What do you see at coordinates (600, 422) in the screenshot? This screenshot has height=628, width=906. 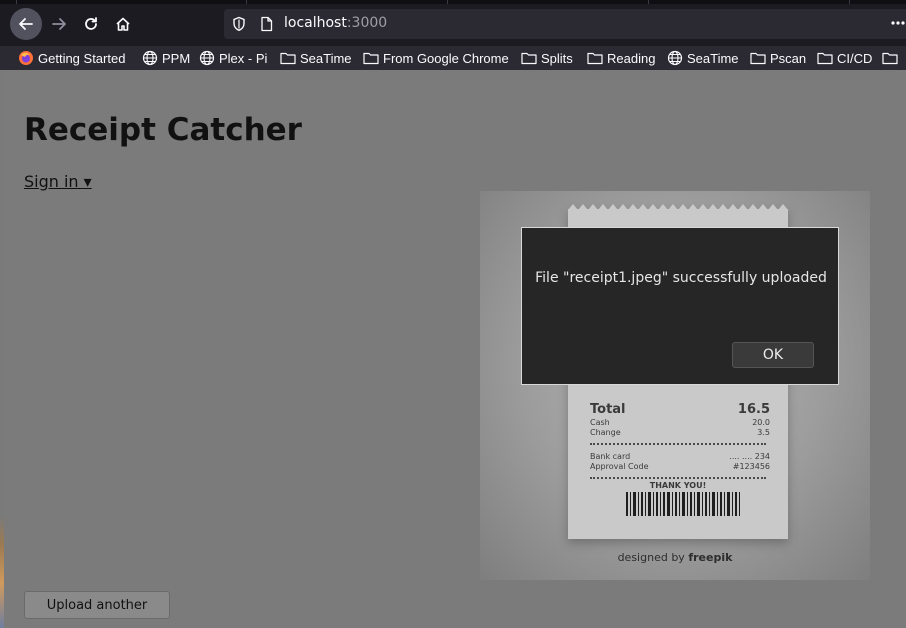 I see `receipt-cash-label: Cash` at bounding box center [600, 422].